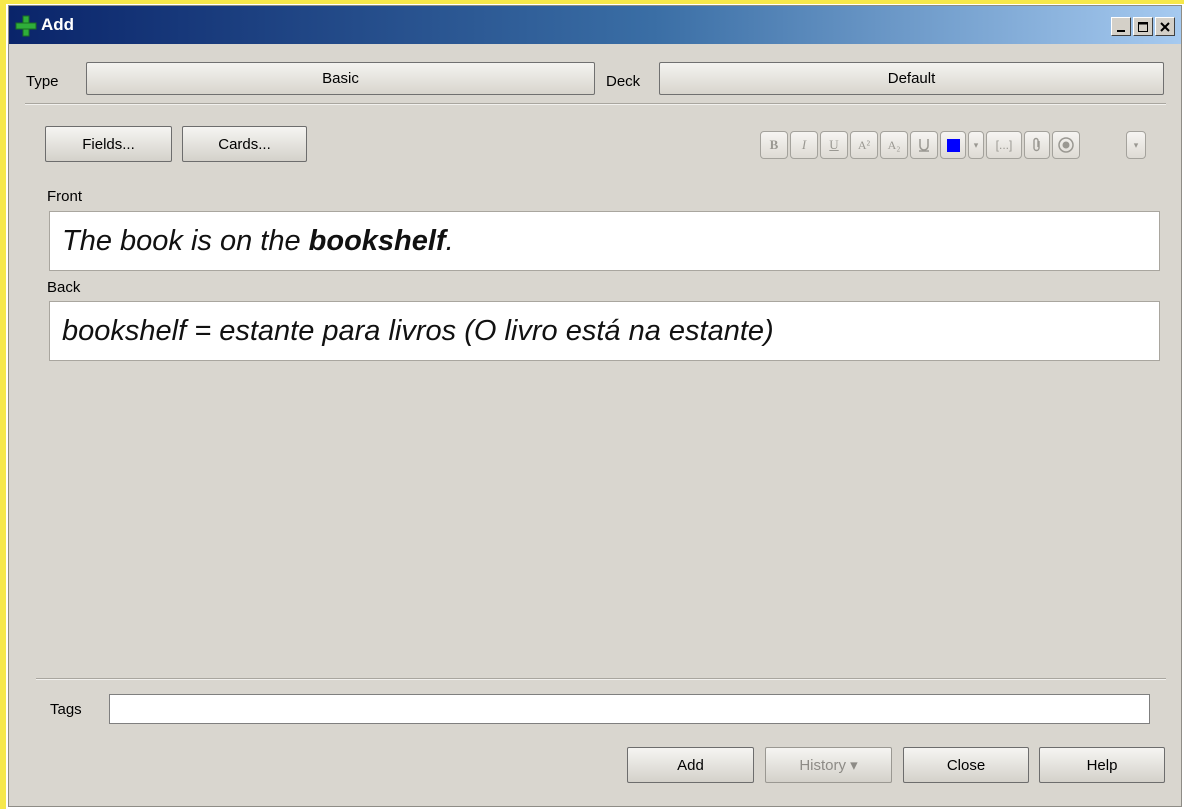  Describe the element at coordinates (377, 240) in the screenshot. I see `front-text-bold: bookshelf` at that location.